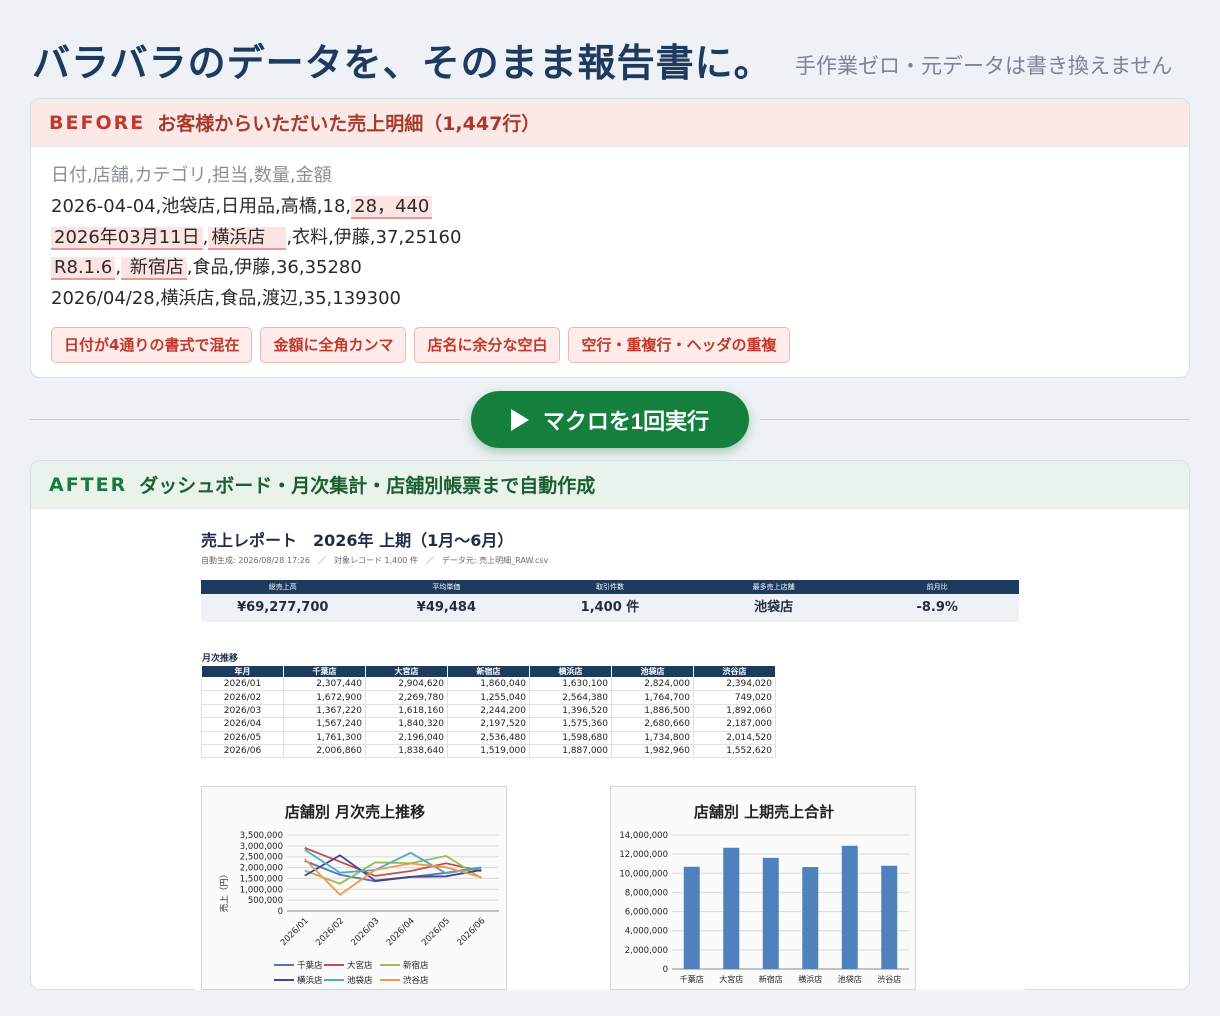  What do you see at coordinates (360, 980) in the screenshot?
I see `legend-label: 池袋店` at bounding box center [360, 980].